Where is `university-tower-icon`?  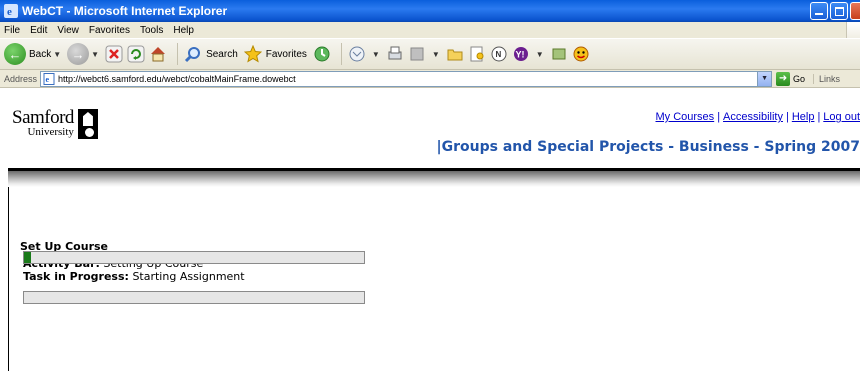 university-tower-icon is located at coordinates (87, 124).